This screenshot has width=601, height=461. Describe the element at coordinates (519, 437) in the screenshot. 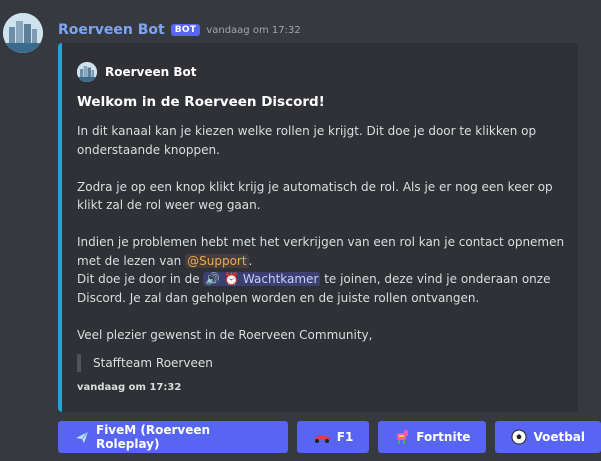

I see `soccer-ball-icon` at that location.